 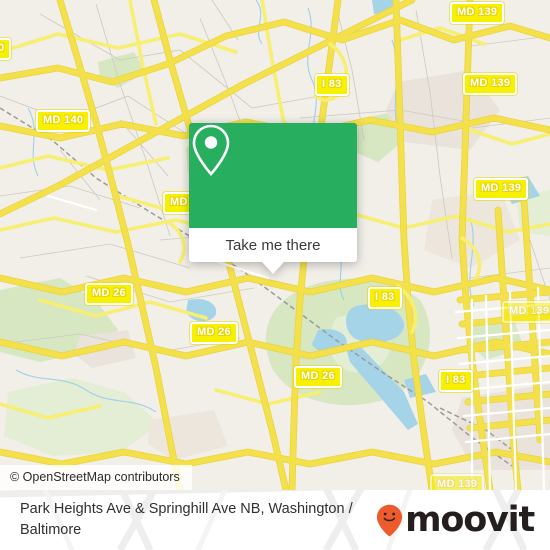 What do you see at coordinates (470, 519) in the screenshot?
I see `moovit-wordmark: moovit` at bounding box center [470, 519].